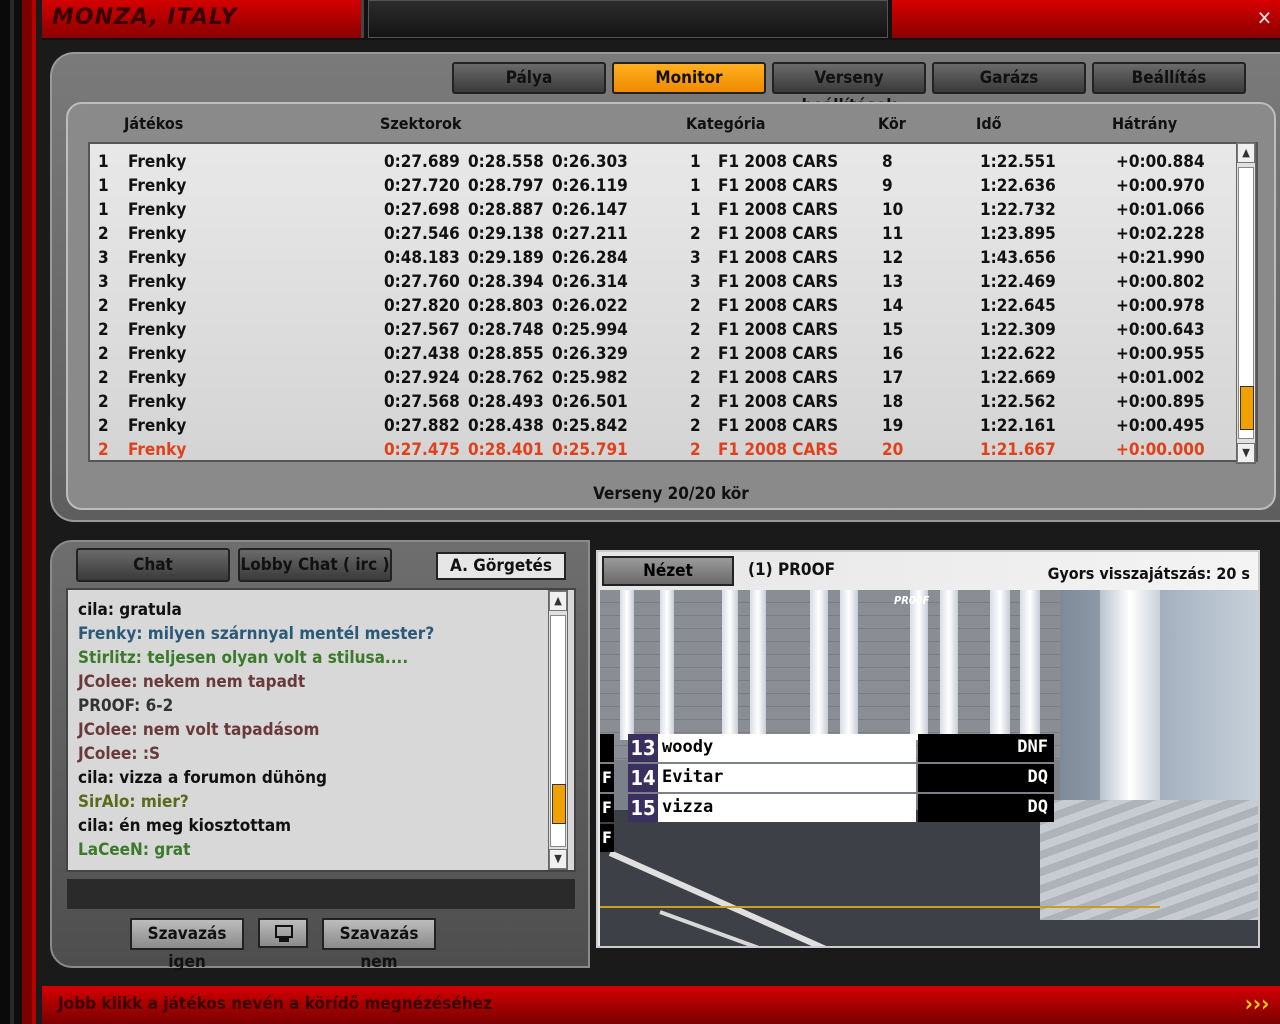 This screenshot has width=1280, height=1024. What do you see at coordinates (103, 426) in the screenshot?
I see `cell-position: 2` at bounding box center [103, 426].